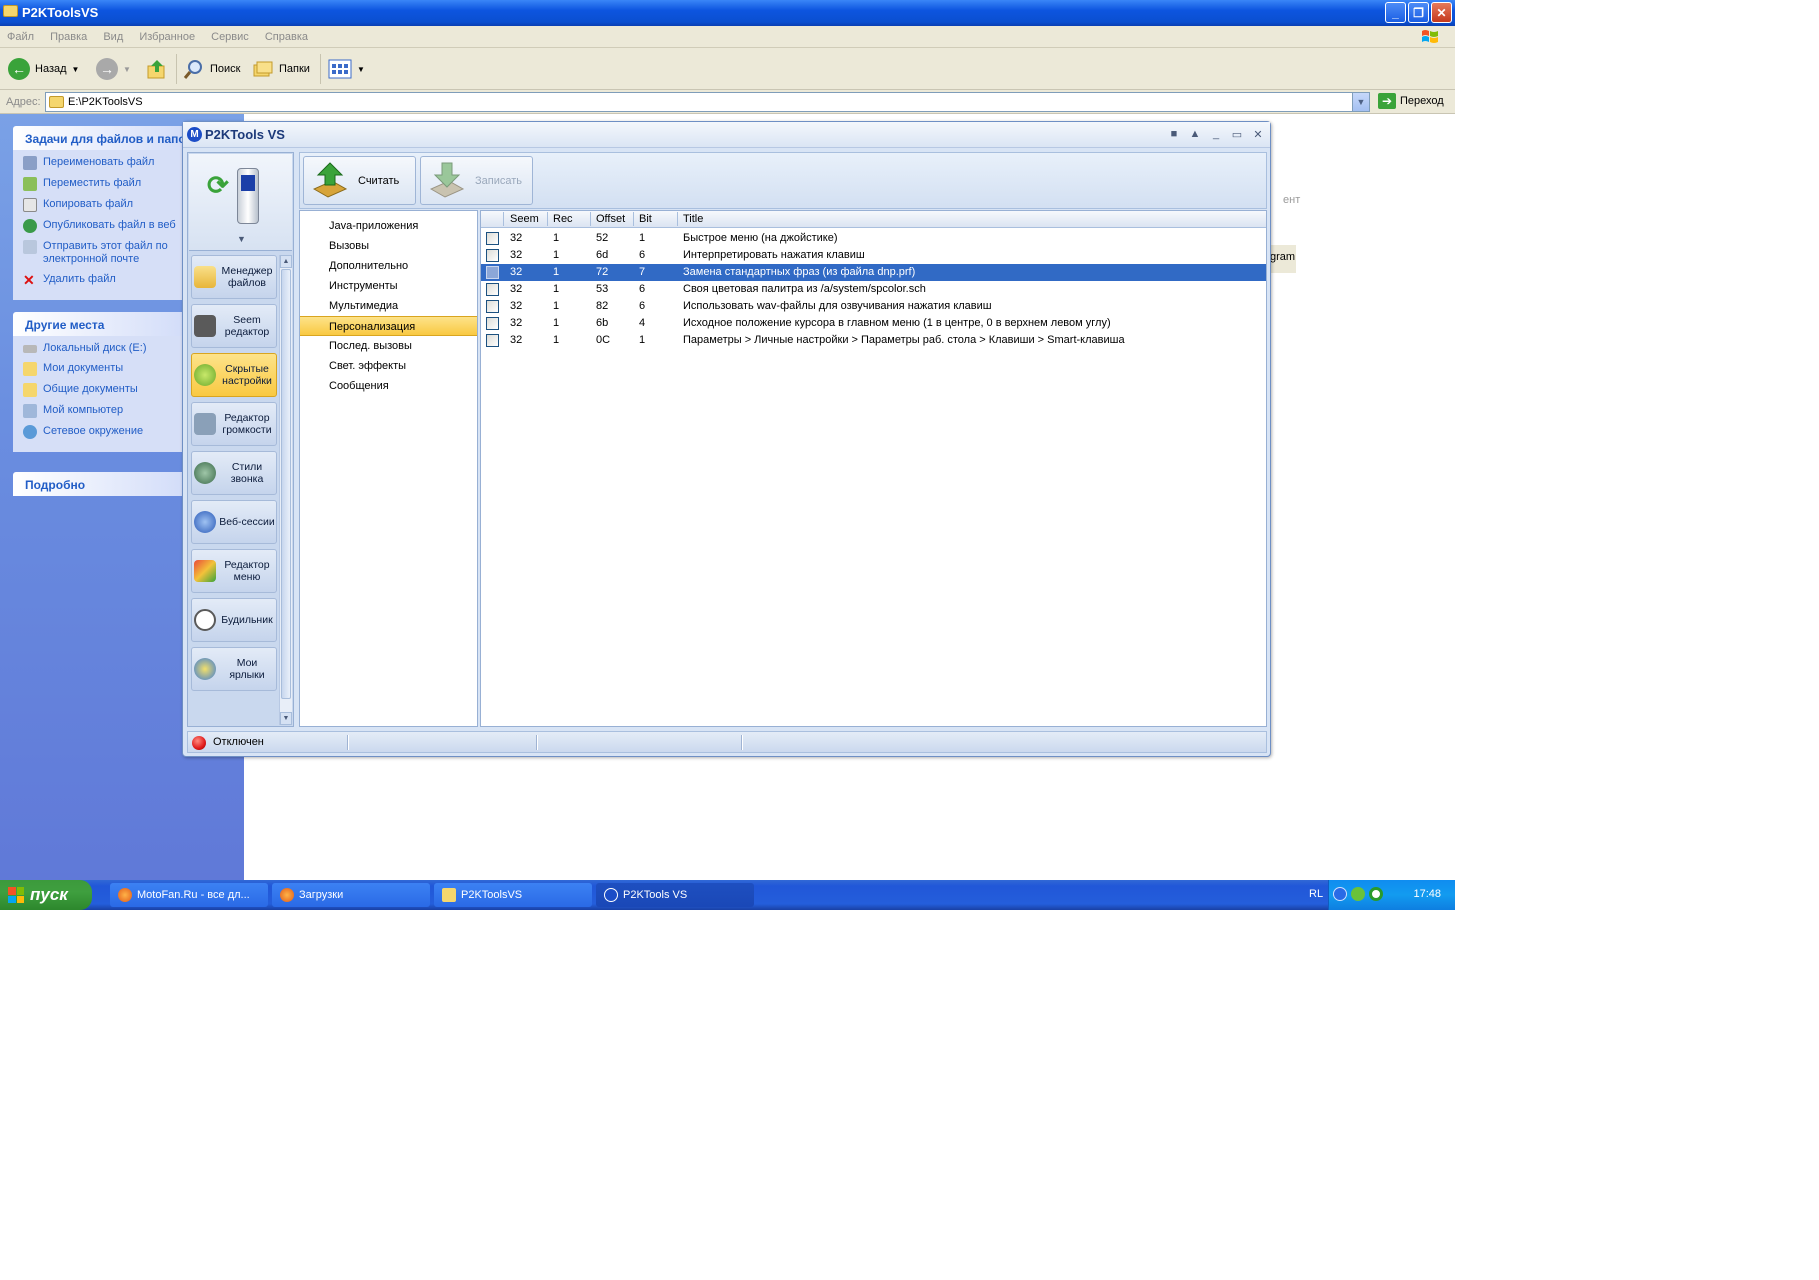 The height and width of the screenshot is (1280, 1819). What do you see at coordinates (388, 386) in the screenshot?
I see `category-messages: Сообщения` at bounding box center [388, 386].